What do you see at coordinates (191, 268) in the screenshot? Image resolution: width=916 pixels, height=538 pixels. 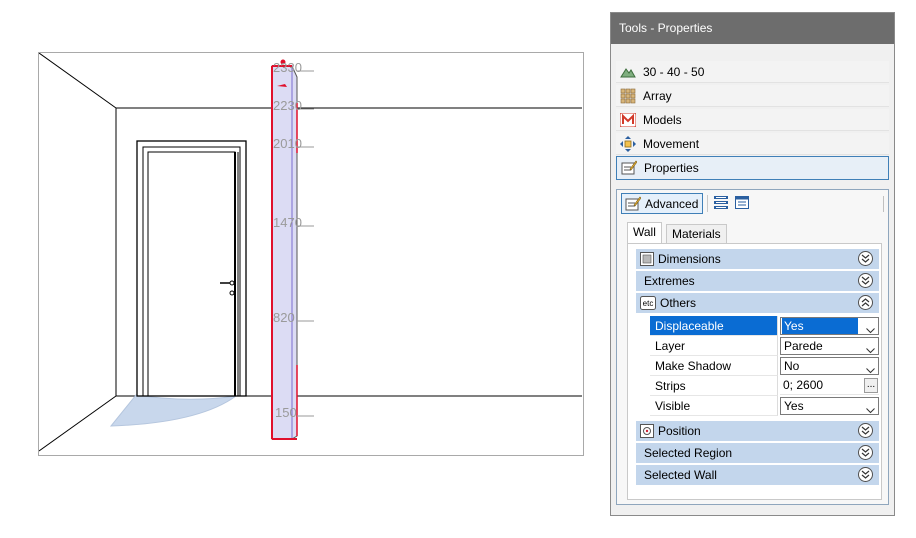 I see `door-frame` at bounding box center [191, 268].